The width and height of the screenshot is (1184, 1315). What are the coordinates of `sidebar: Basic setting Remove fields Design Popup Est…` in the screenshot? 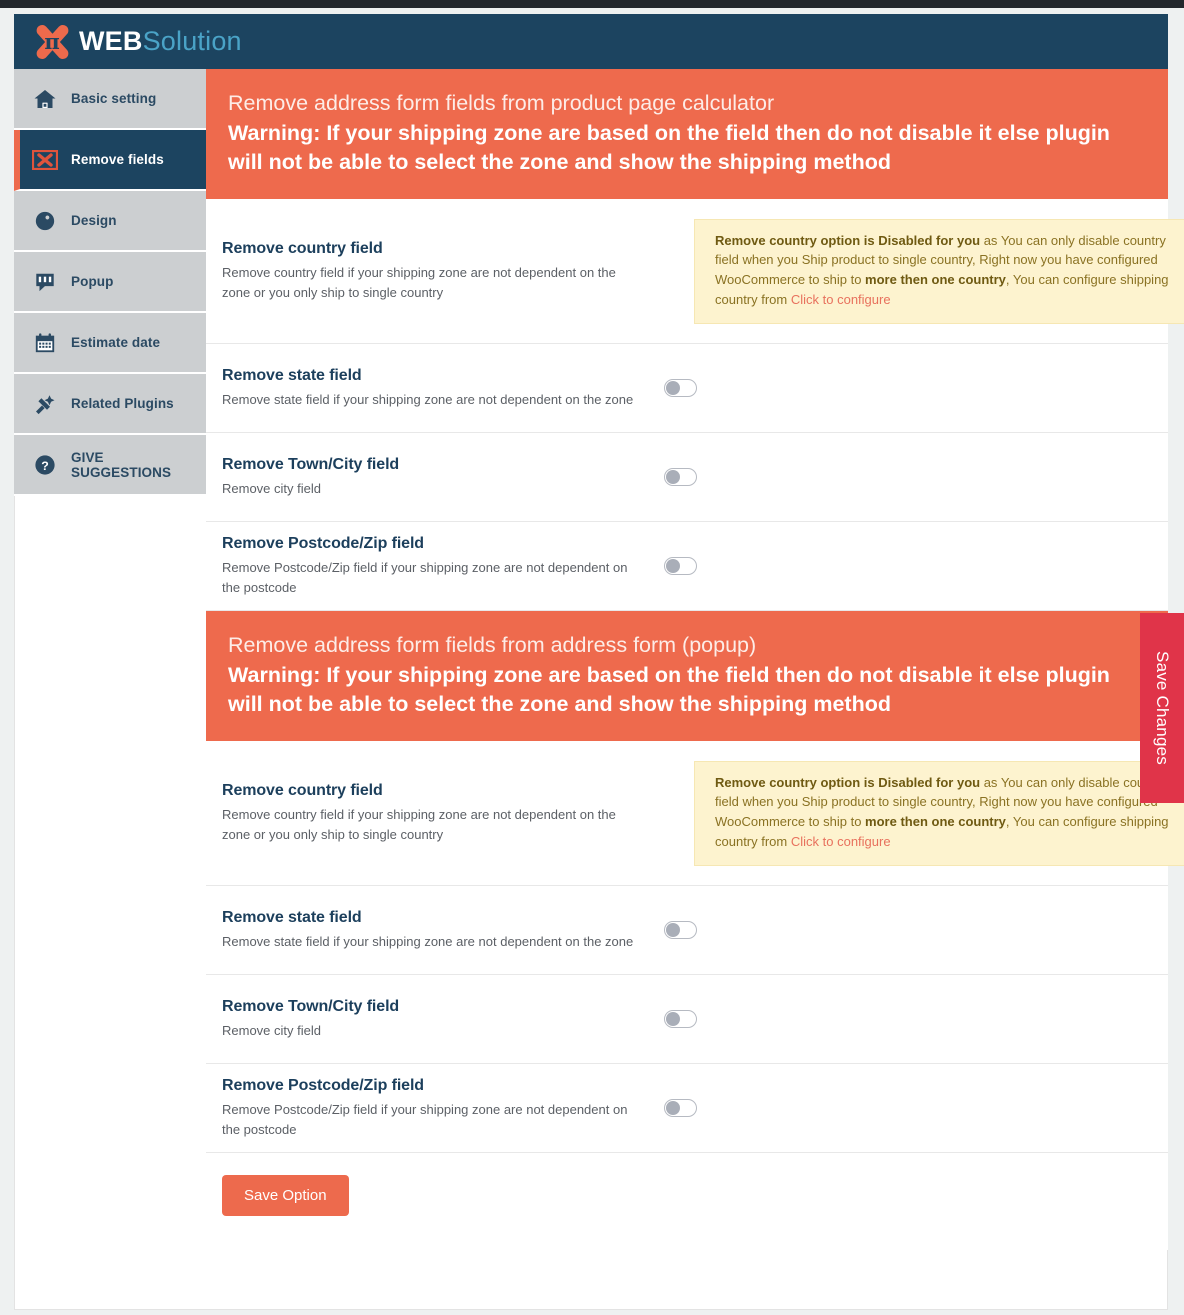 It's located at (110, 282).